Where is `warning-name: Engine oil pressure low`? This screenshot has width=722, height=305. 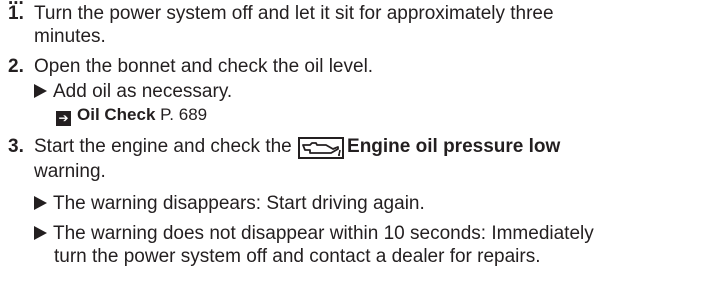 warning-name: Engine oil pressure low is located at coordinates (454, 146).